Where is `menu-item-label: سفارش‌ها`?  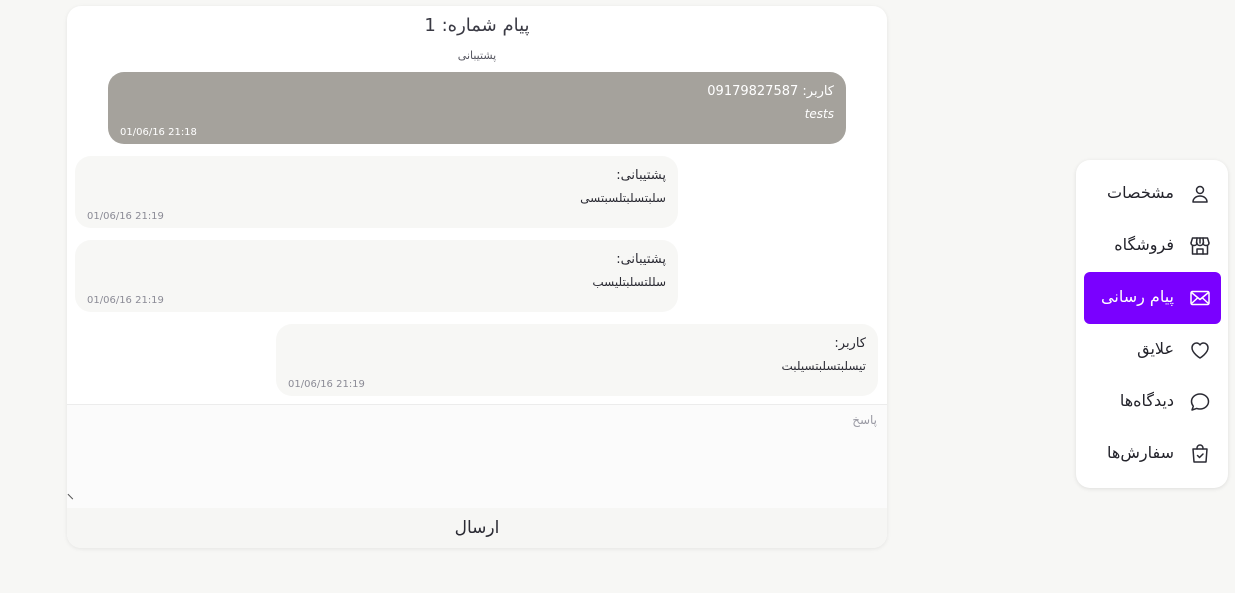 menu-item-label: سفارش‌ها is located at coordinates (1140, 452).